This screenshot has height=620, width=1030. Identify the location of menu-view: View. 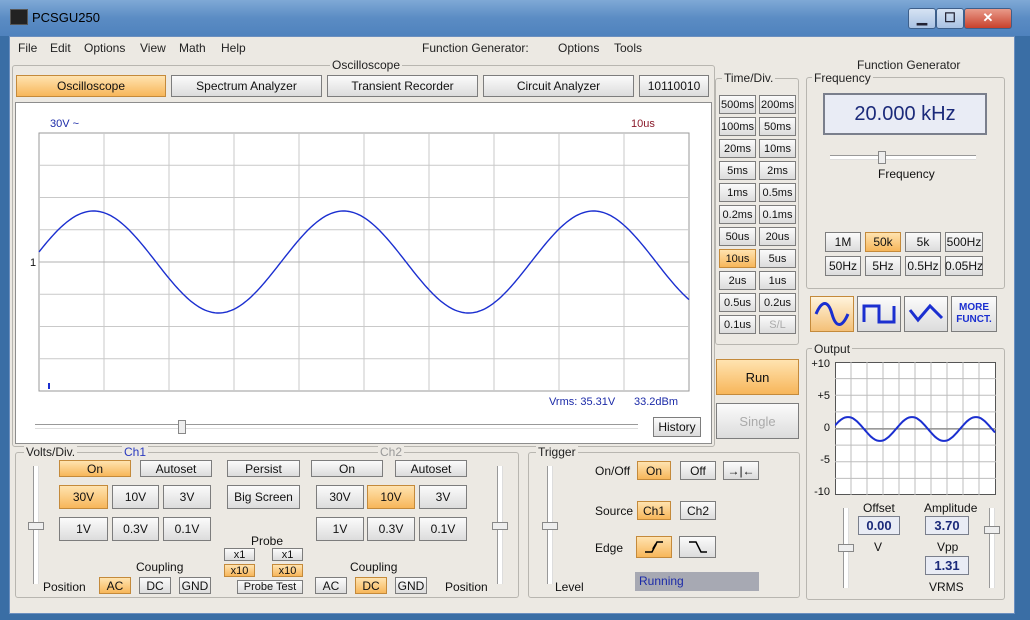
(153, 48).